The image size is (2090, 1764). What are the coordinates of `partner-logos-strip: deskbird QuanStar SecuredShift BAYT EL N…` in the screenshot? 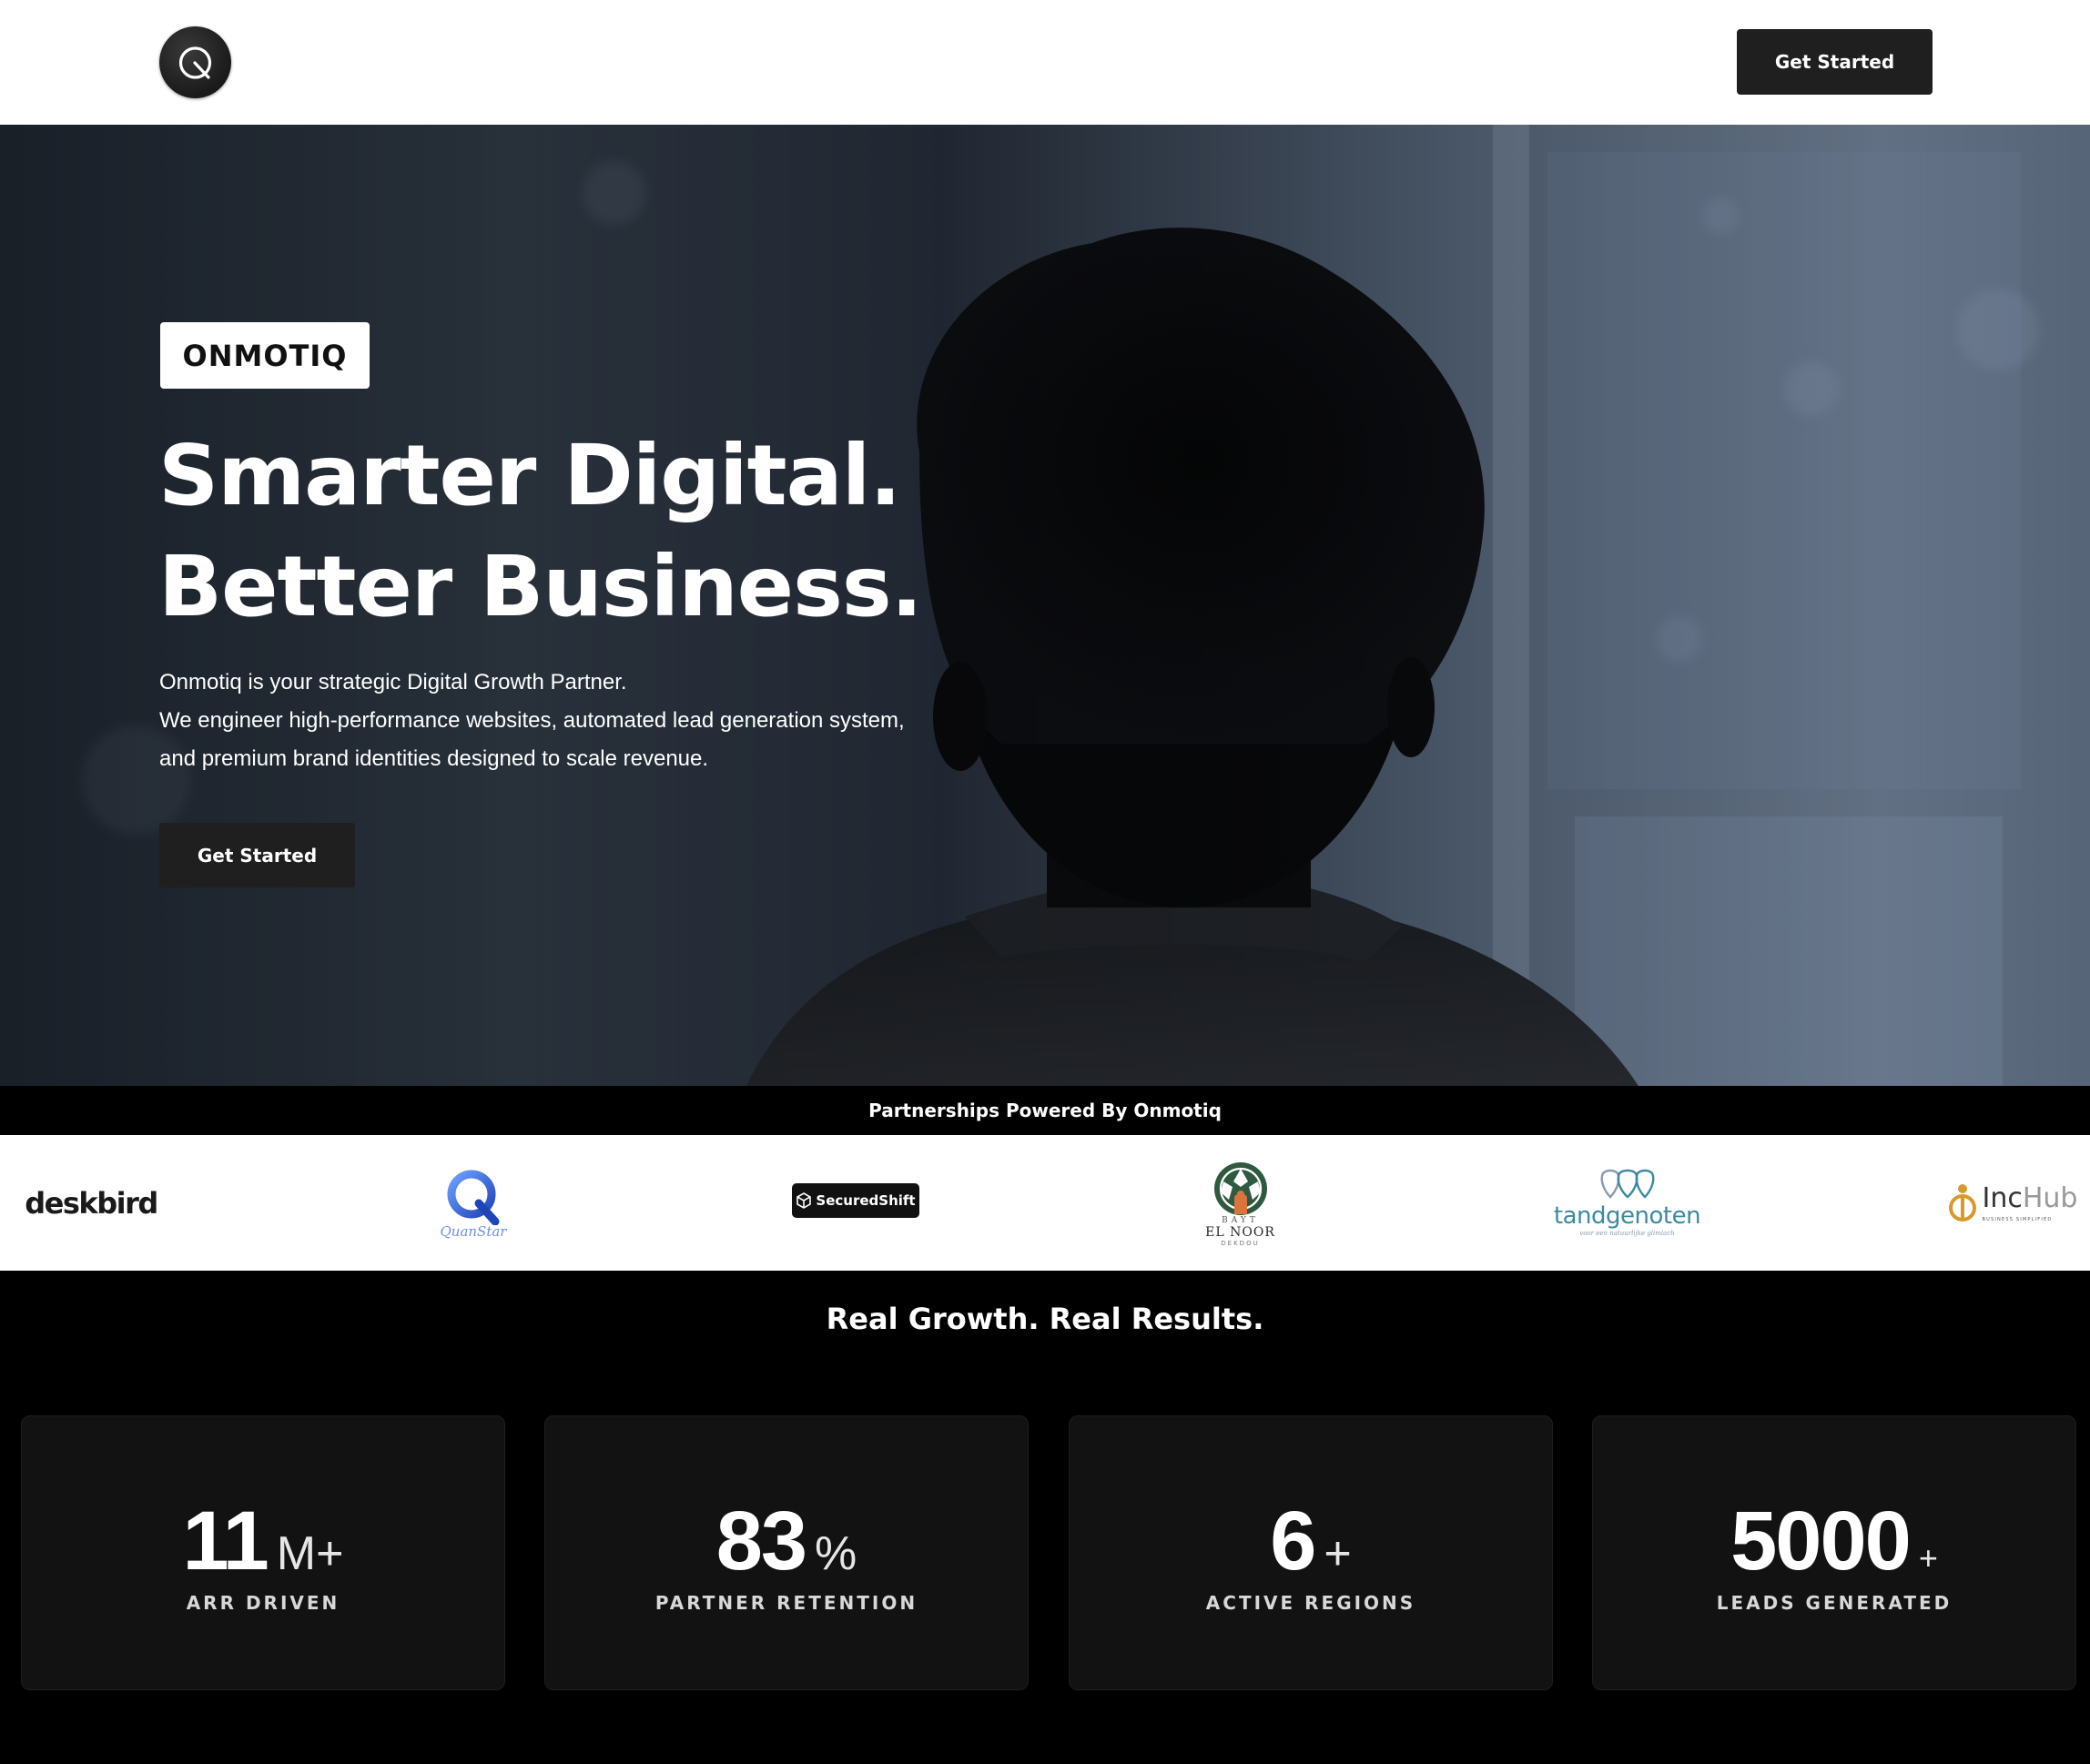 It's located at (1045, 1203).